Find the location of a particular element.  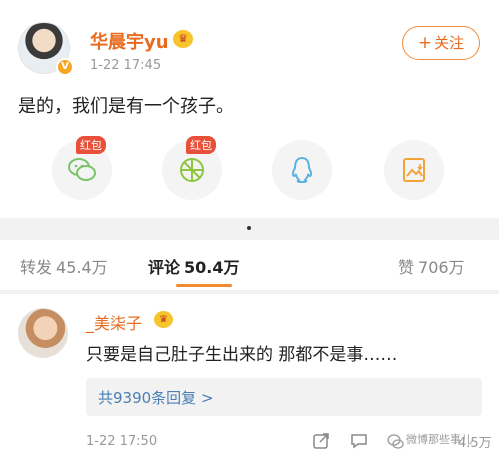

tab-likes: 赞 706万 is located at coordinates (431, 266).